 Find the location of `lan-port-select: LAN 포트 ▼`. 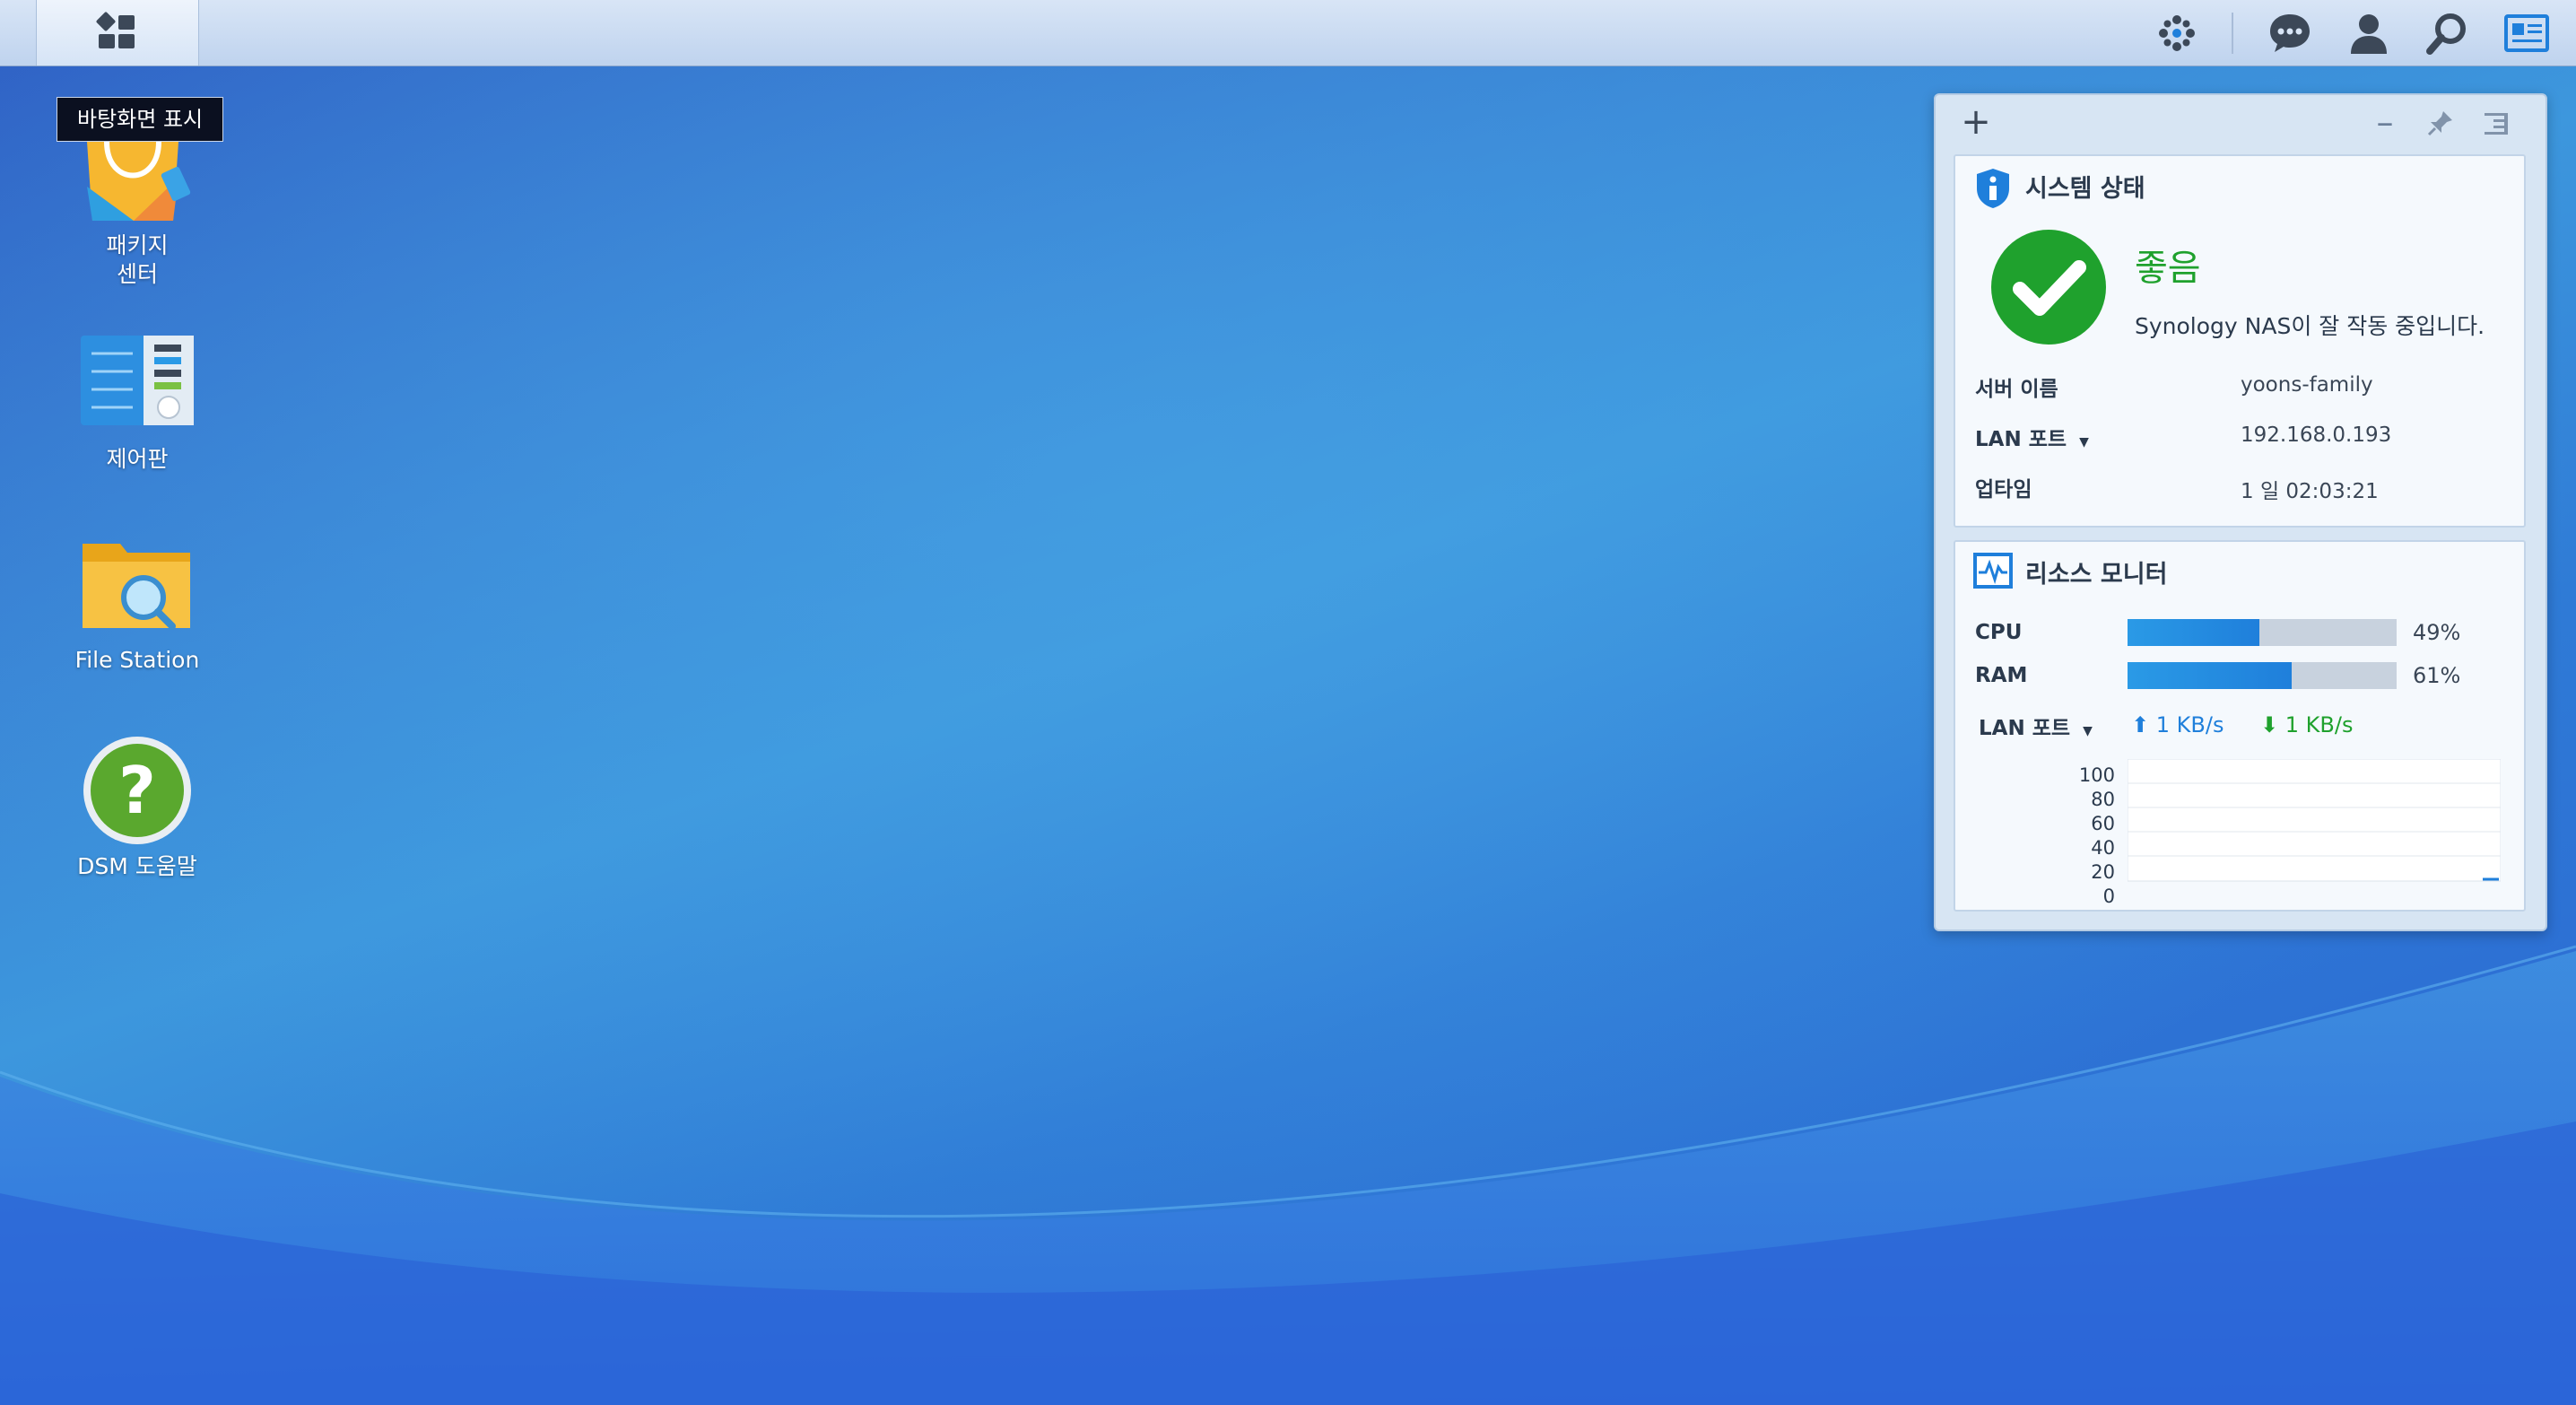

lan-port-select: LAN 포트 ▼ is located at coordinates (2036, 726).